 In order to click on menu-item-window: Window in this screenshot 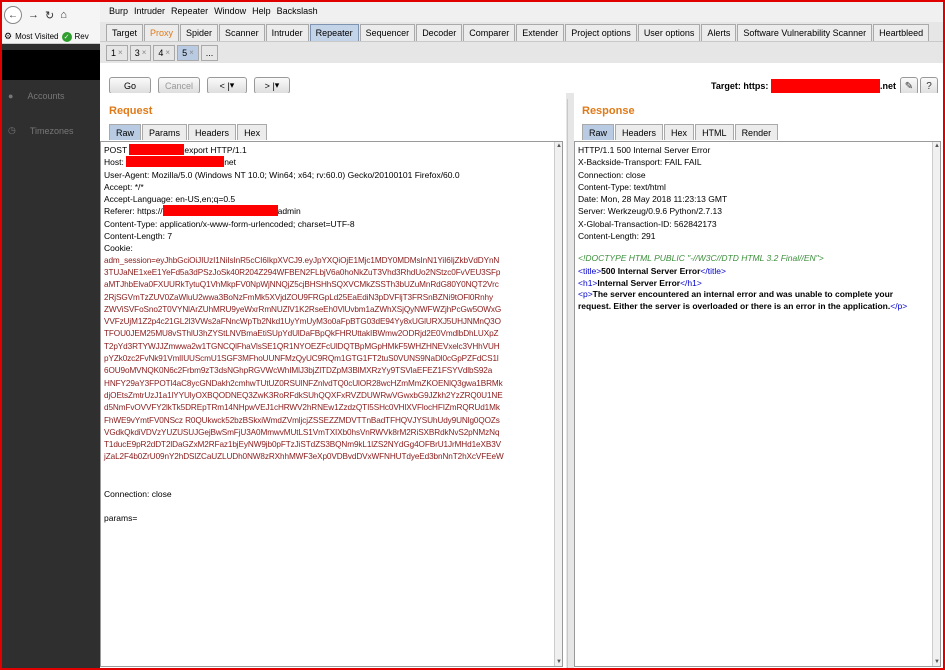, I will do `click(230, 11)`.